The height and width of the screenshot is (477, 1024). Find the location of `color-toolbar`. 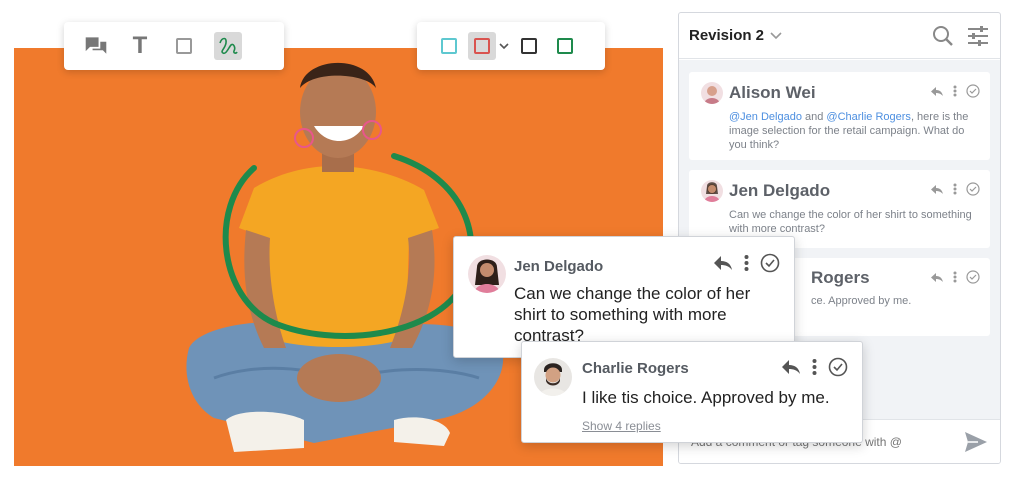

color-toolbar is located at coordinates (511, 46).